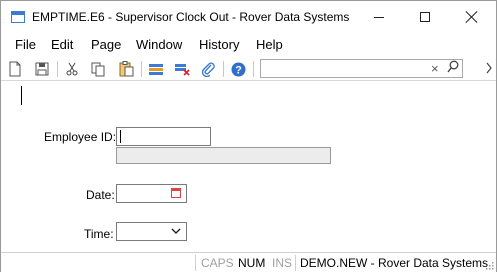  I want to click on cut-button, so click(72, 69).